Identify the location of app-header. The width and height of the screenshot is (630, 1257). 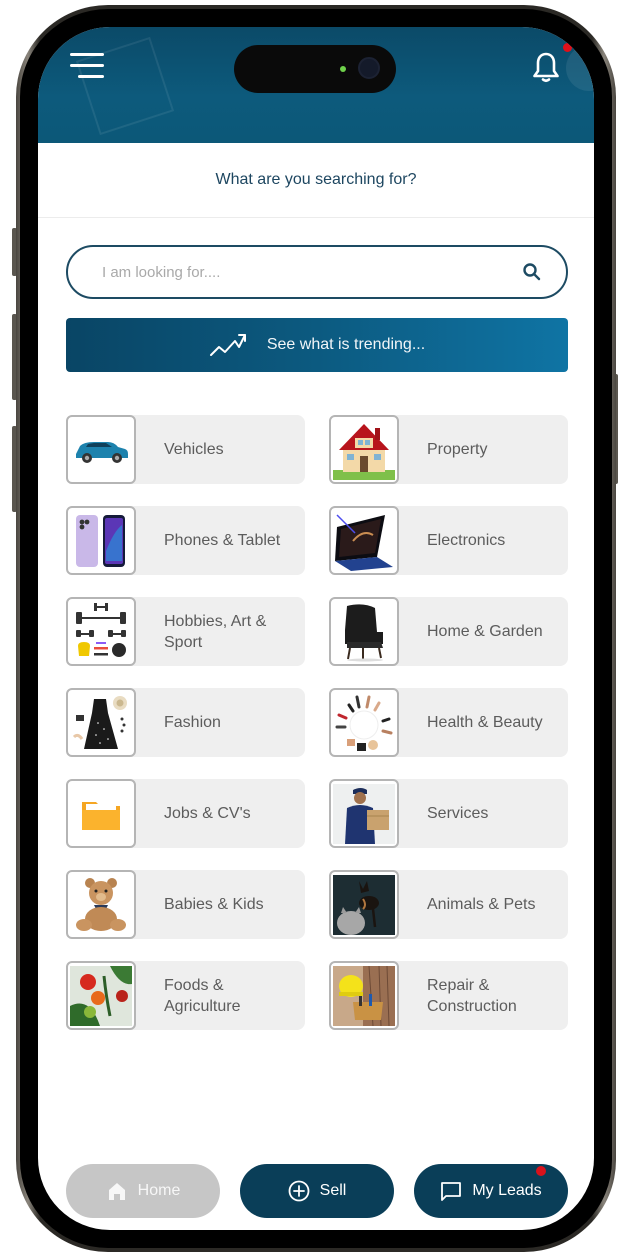
(316, 85).